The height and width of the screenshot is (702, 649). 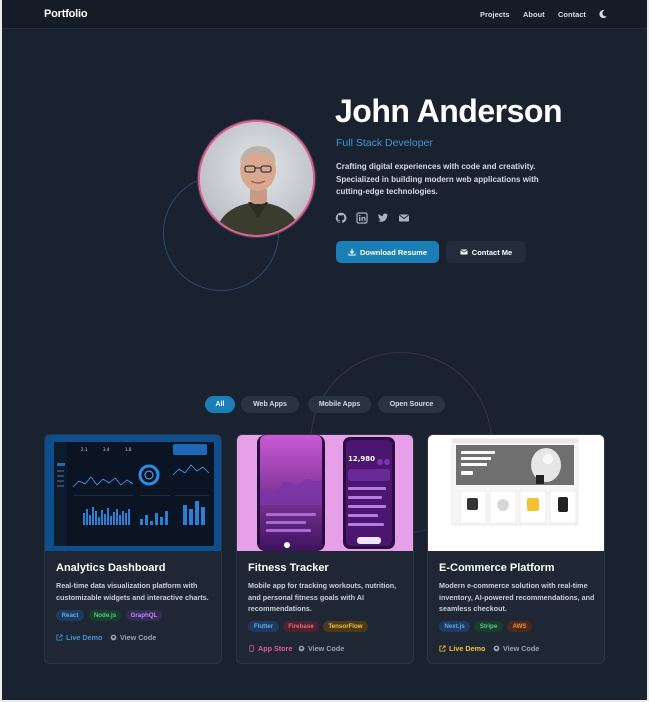 I want to click on profile-photo, so click(x=256, y=178).